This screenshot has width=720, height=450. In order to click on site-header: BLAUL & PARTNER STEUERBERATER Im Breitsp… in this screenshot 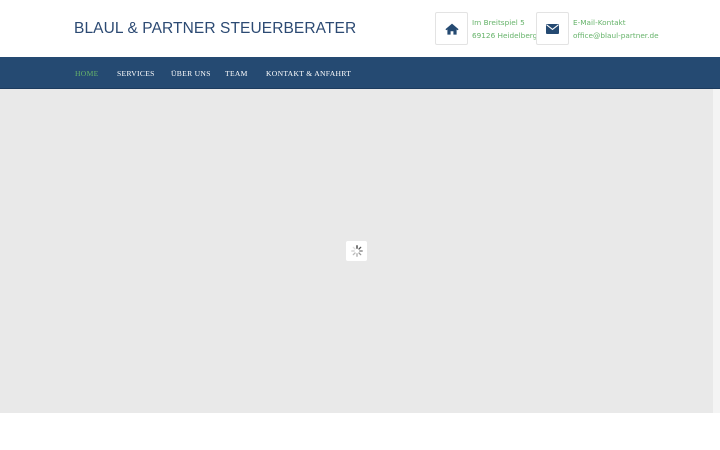, I will do `click(360, 28)`.